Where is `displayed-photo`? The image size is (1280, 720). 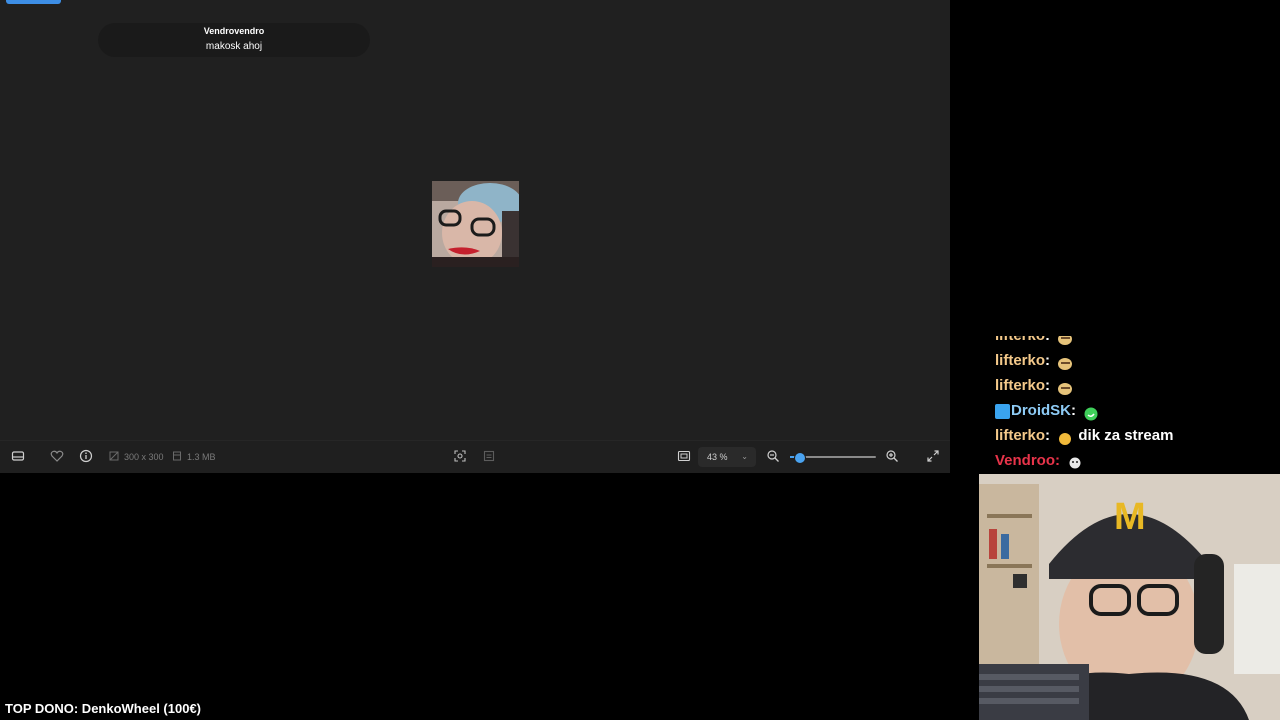
displayed-photo is located at coordinates (475, 224).